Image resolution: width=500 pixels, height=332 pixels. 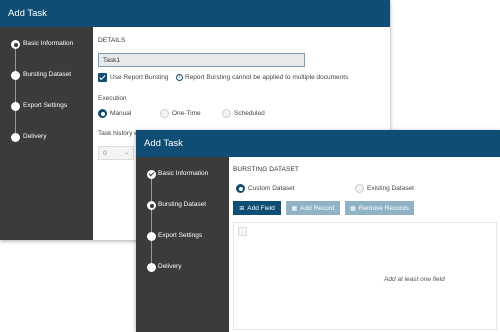 I want to click on remove-records-icon: ▦, so click(x=353, y=208).